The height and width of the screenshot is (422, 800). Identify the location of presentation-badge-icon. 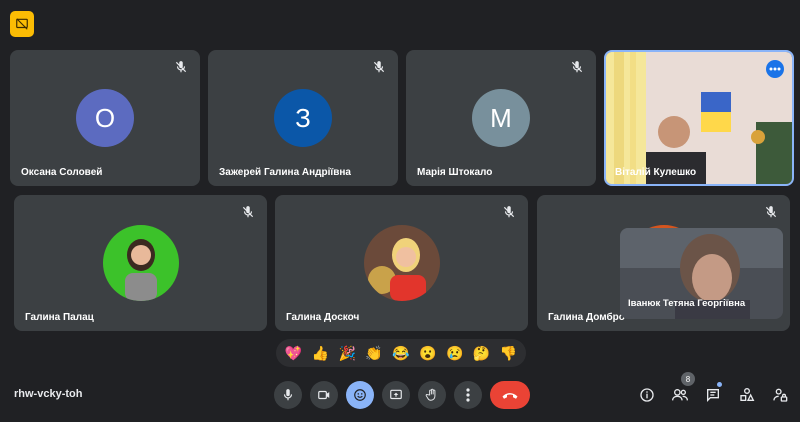
(22, 24).